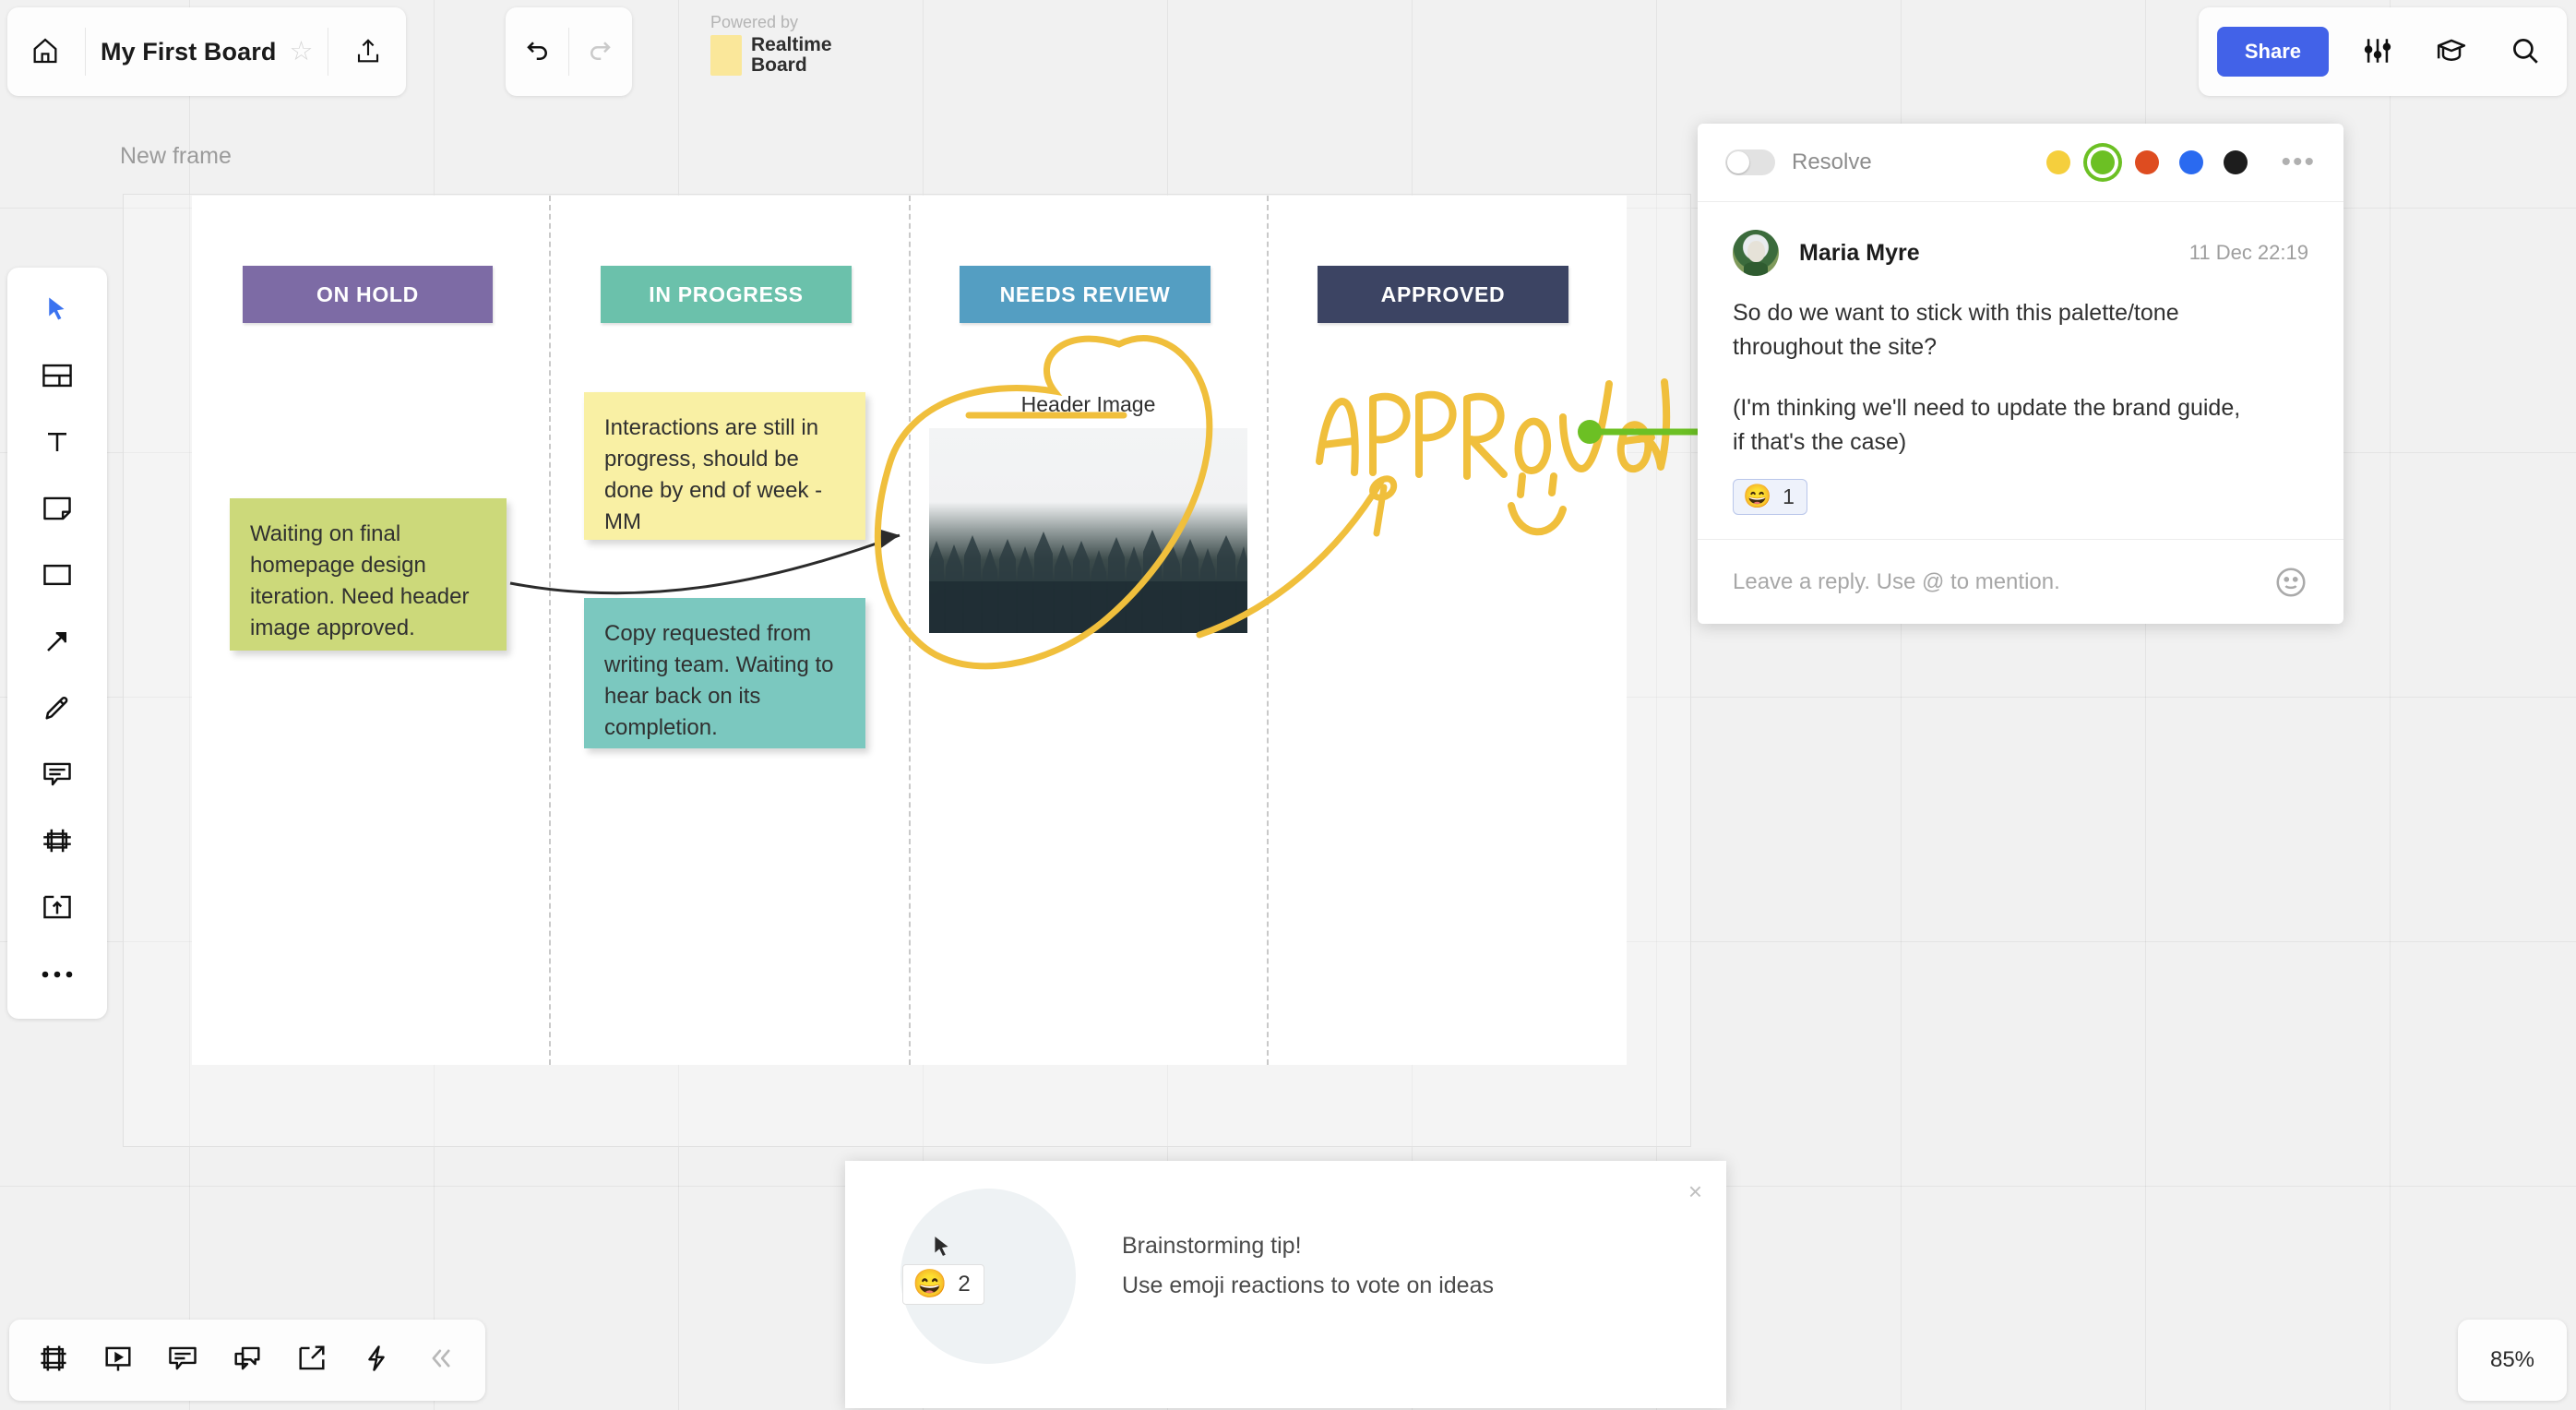 This screenshot has height=1410, width=2576. I want to click on frame-crop-icon, so click(57, 843).